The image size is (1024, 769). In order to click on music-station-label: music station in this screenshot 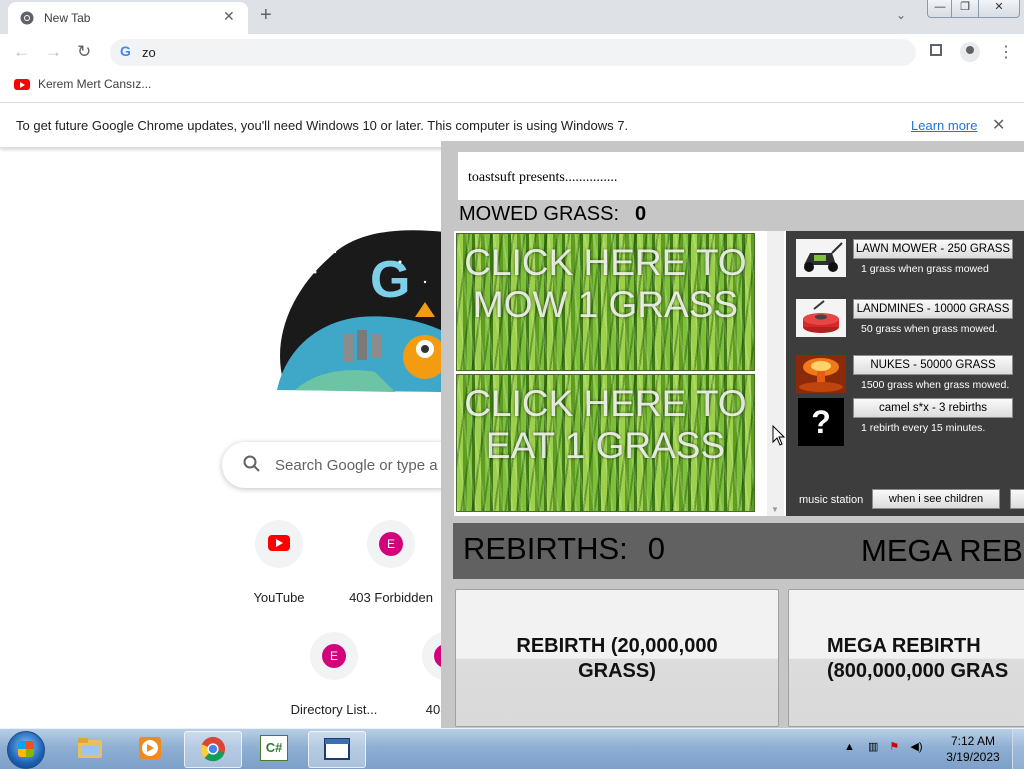, I will do `click(831, 500)`.